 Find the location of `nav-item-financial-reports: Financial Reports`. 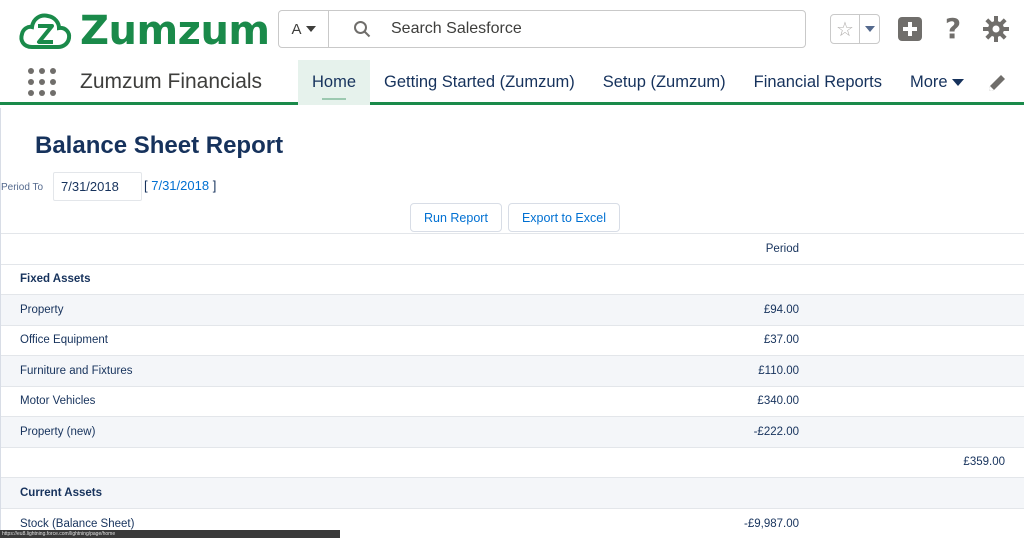

nav-item-financial-reports: Financial Reports is located at coordinates (818, 82).